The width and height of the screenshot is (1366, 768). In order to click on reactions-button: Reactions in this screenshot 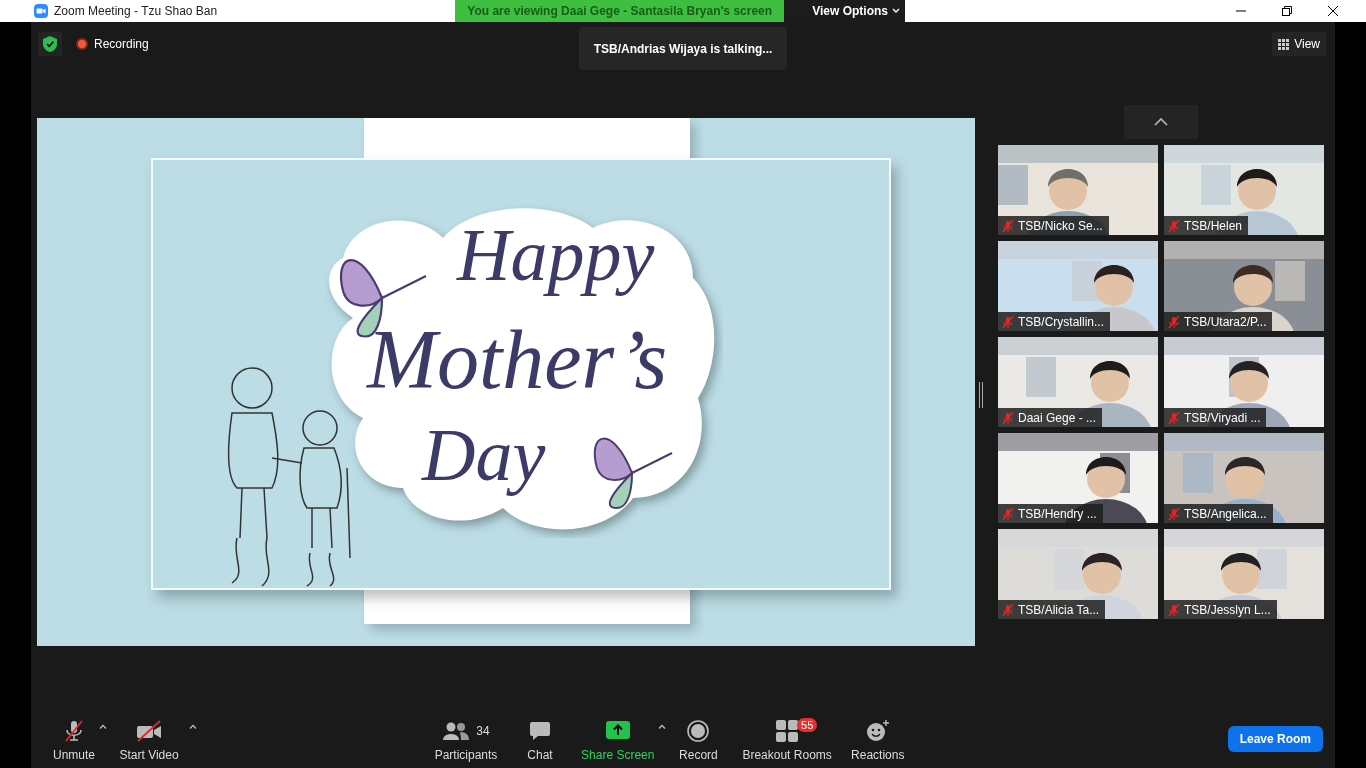, I will do `click(877, 739)`.